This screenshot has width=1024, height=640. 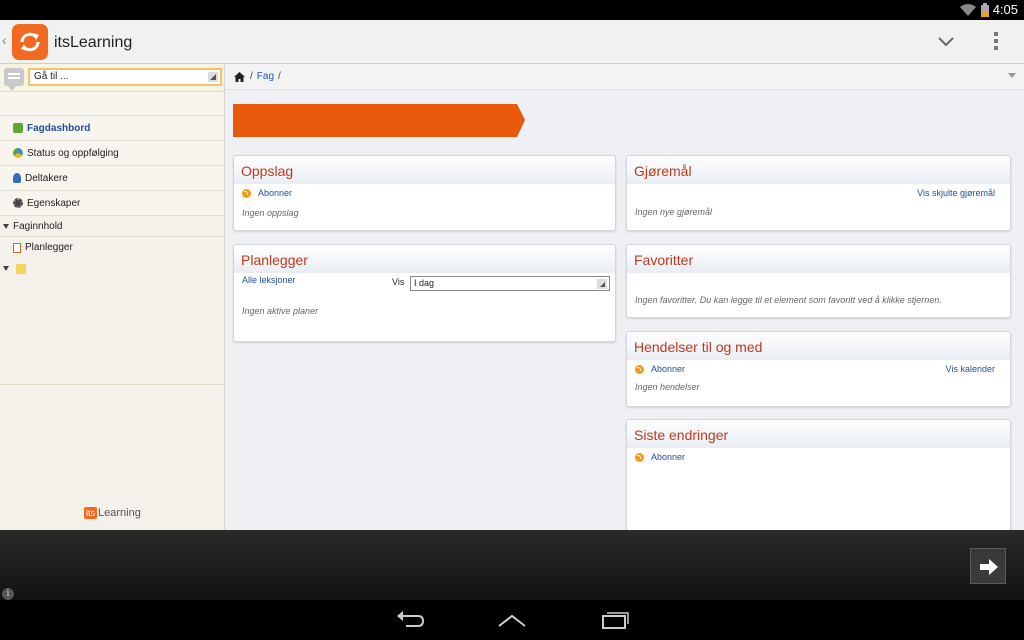 What do you see at coordinates (424, 170) in the screenshot?
I see `card-title: Oppslag` at bounding box center [424, 170].